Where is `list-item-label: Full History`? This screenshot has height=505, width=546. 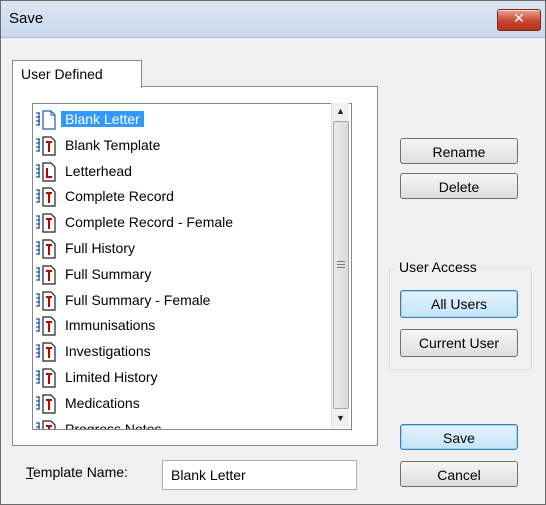
list-item-label: Full History is located at coordinates (100, 248).